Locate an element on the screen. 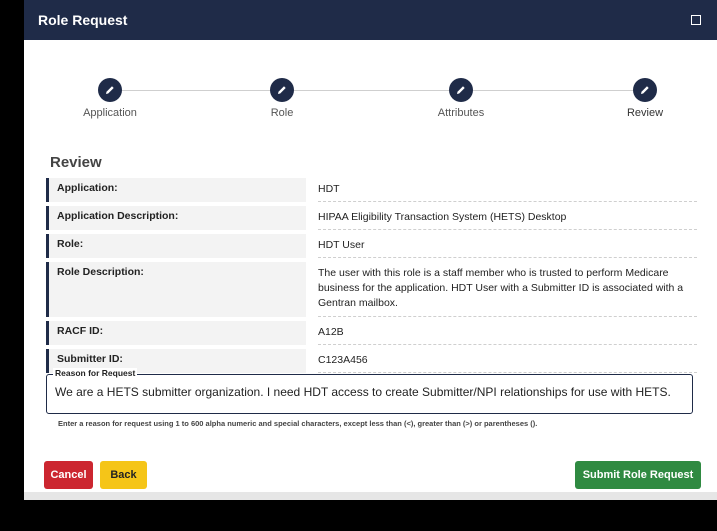 Image resolution: width=717 pixels, height=531 pixels. back-button: Back is located at coordinates (123, 475).